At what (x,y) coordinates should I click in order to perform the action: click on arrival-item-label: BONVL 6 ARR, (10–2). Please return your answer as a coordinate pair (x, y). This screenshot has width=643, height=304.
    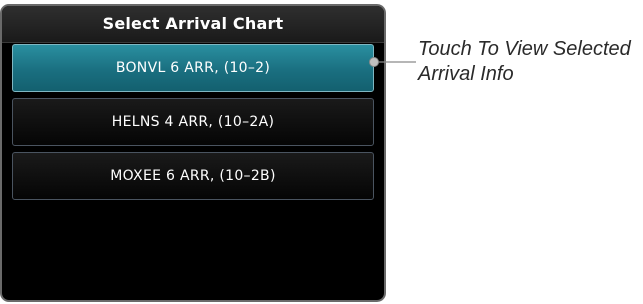
    Looking at the image, I should click on (193, 68).